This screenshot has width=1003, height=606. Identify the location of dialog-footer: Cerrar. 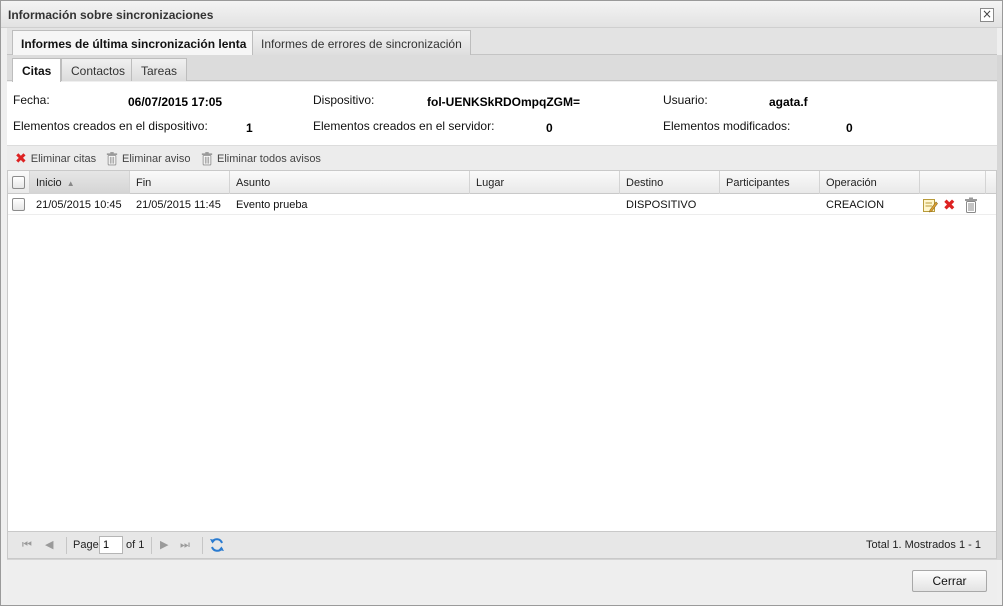
(502, 581).